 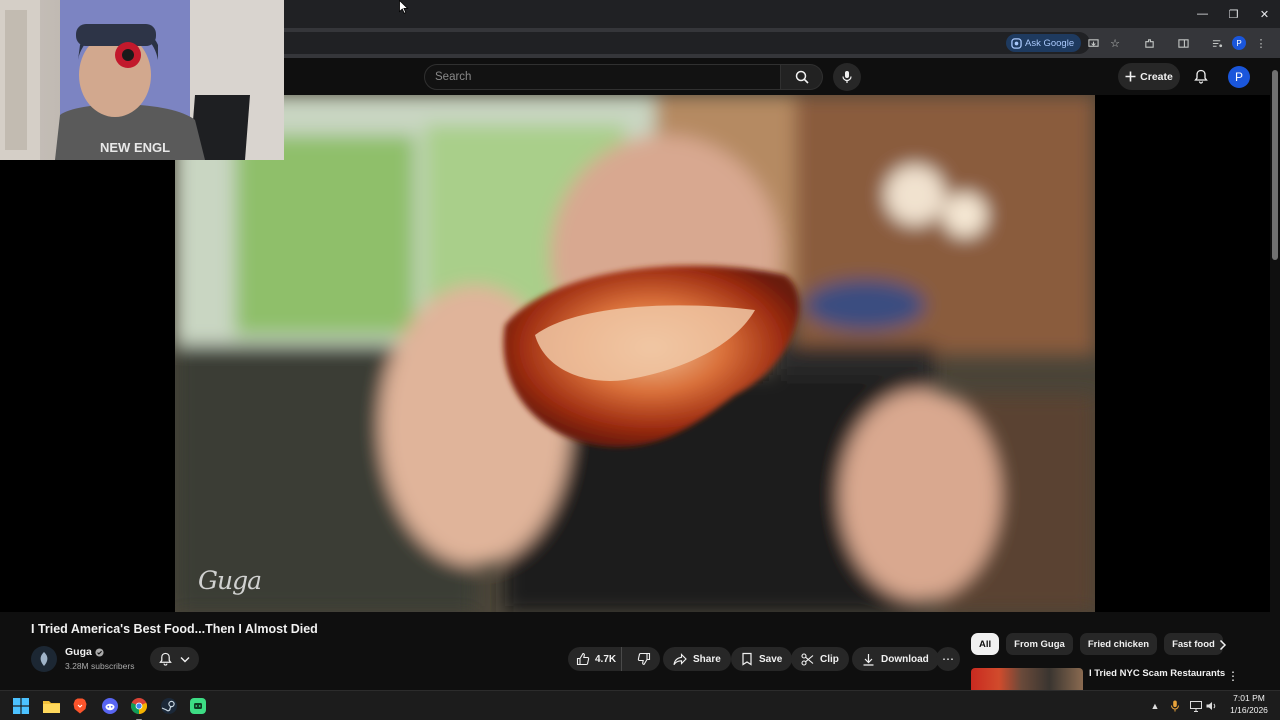 I want to click on windows-logo-icon, so click(x=21, y=706).